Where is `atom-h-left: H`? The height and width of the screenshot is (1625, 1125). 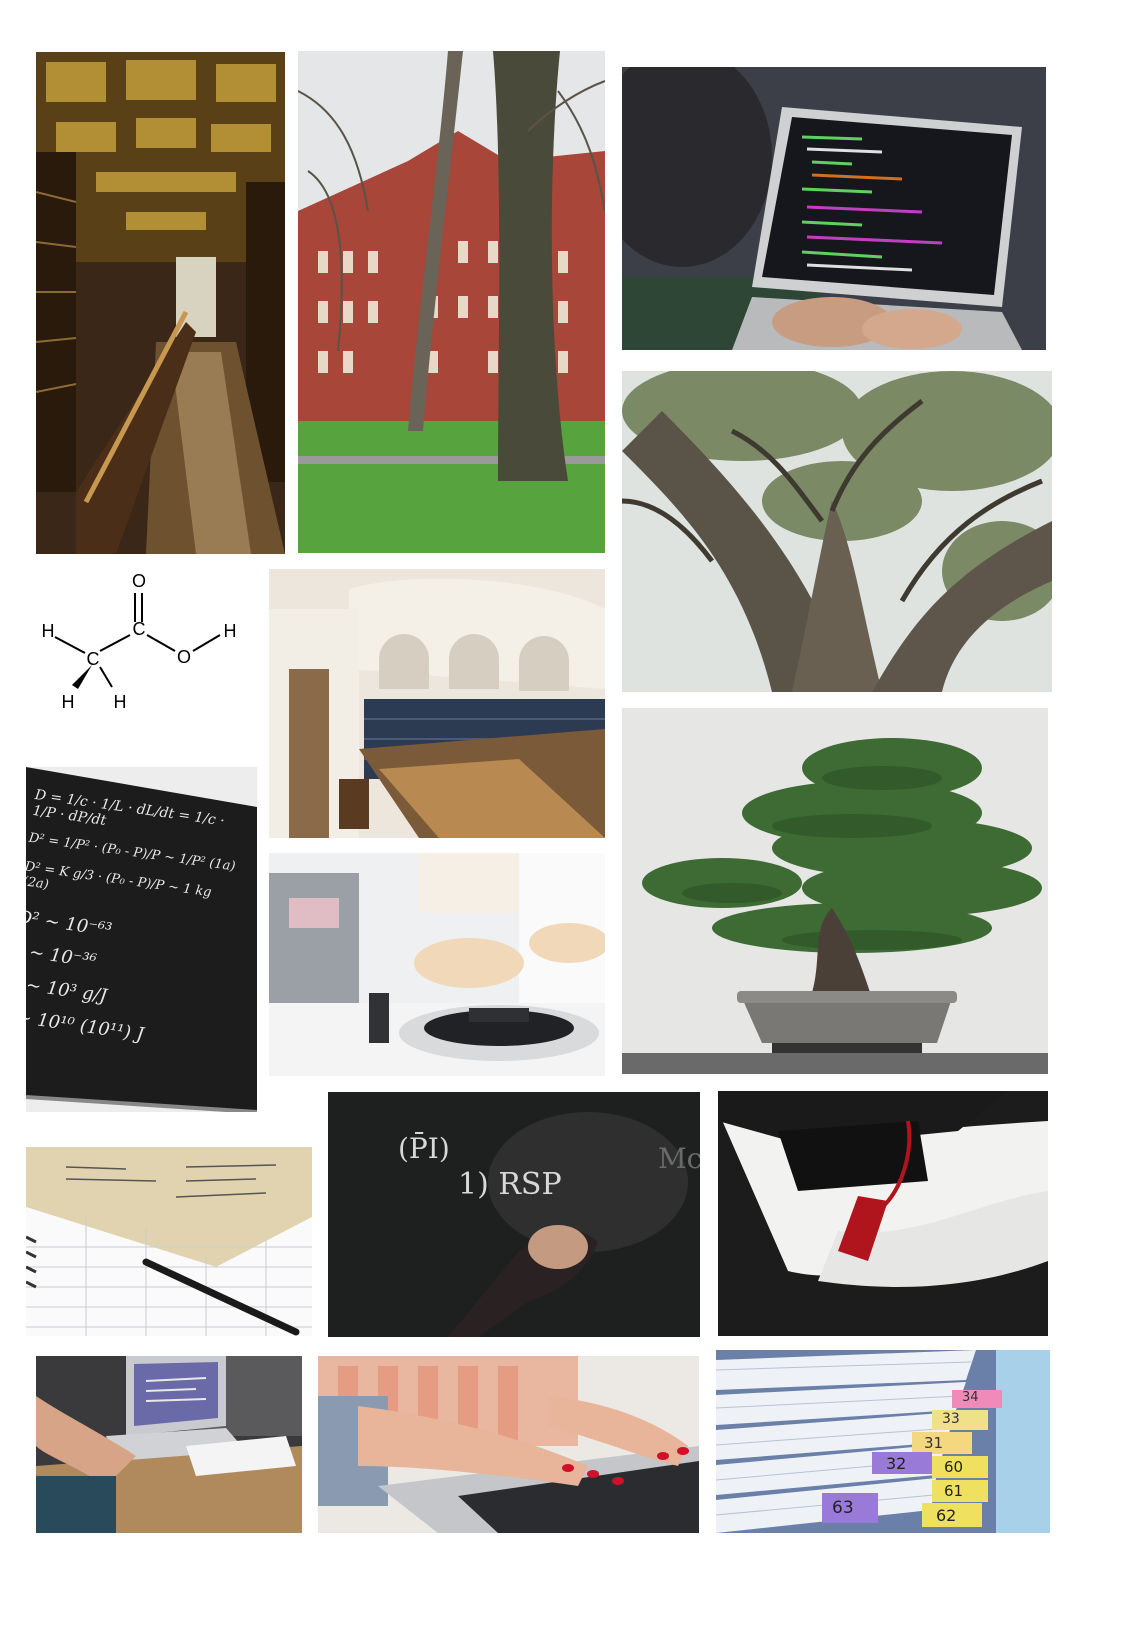 atom-h-left: H is located at coordinates (48, 631).